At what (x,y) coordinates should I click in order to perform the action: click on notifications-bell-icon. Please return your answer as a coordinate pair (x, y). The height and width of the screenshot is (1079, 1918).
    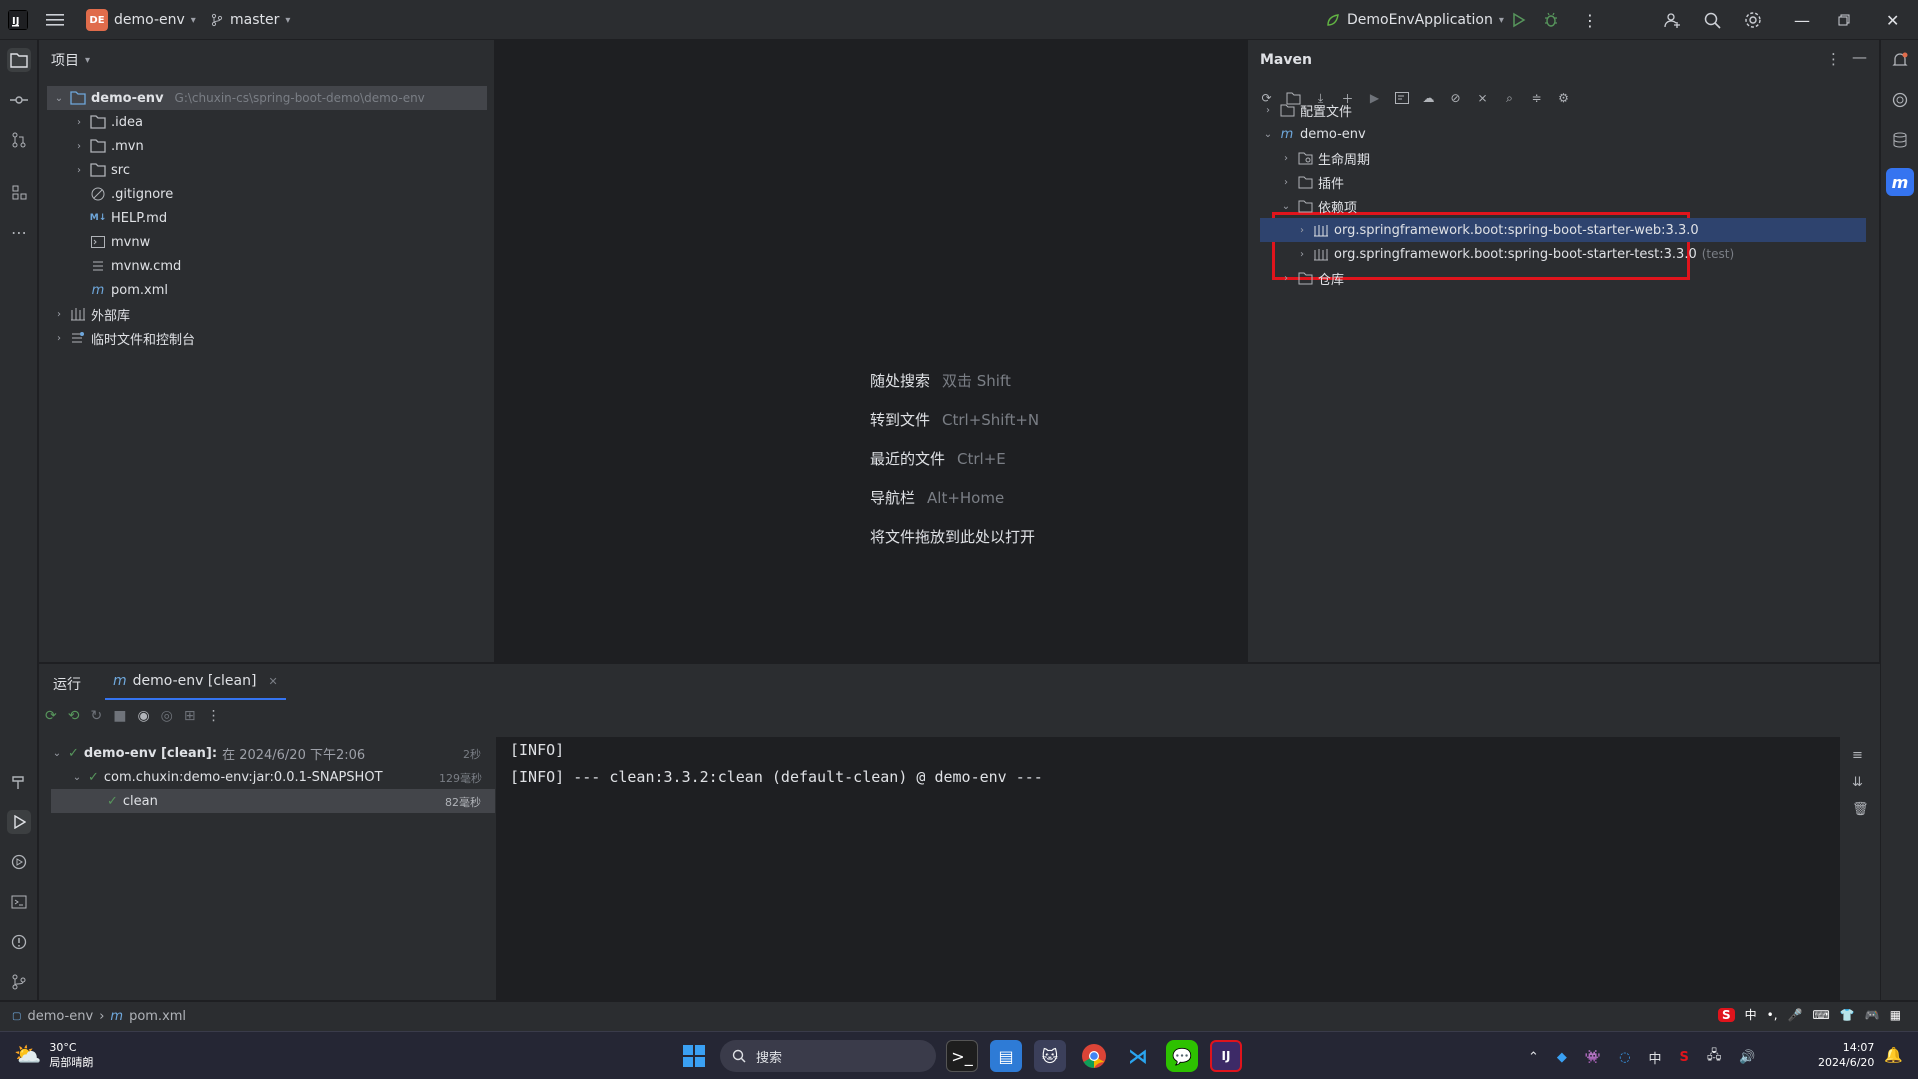
    Looking at the image, I should click on (1900, 60).